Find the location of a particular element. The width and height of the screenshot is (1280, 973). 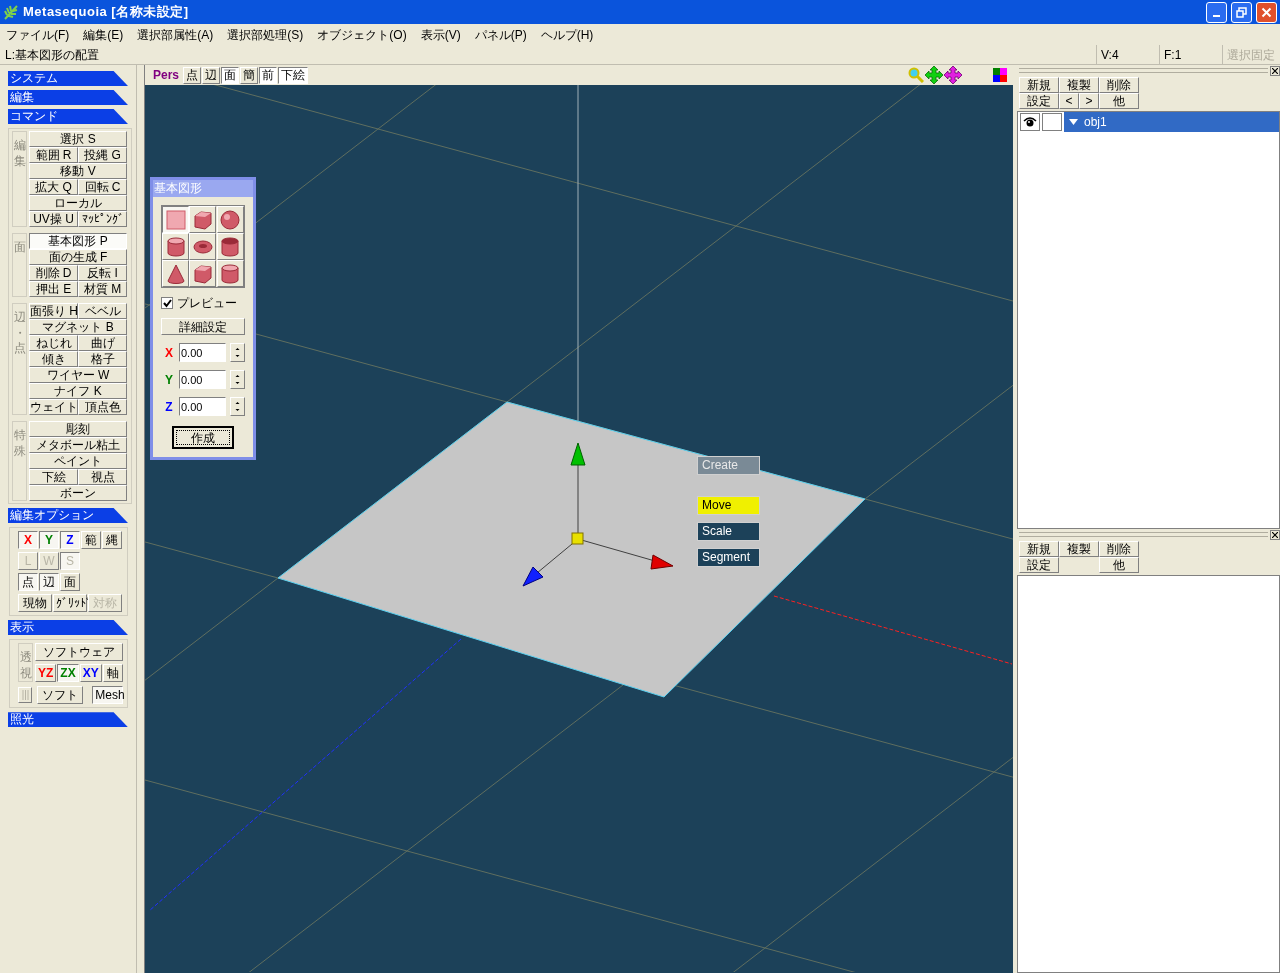

command-button: 傾き is located at coordinates (53, 359).